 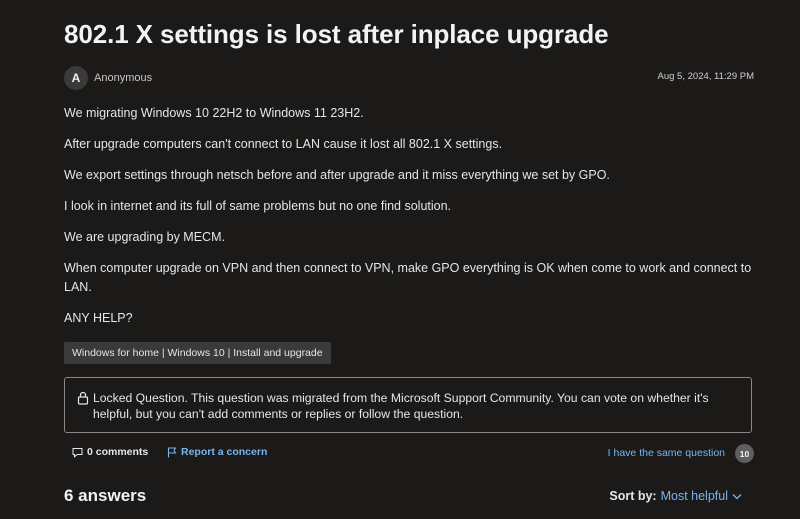 I want to click on flag-icon, so click(x=172, y=452).